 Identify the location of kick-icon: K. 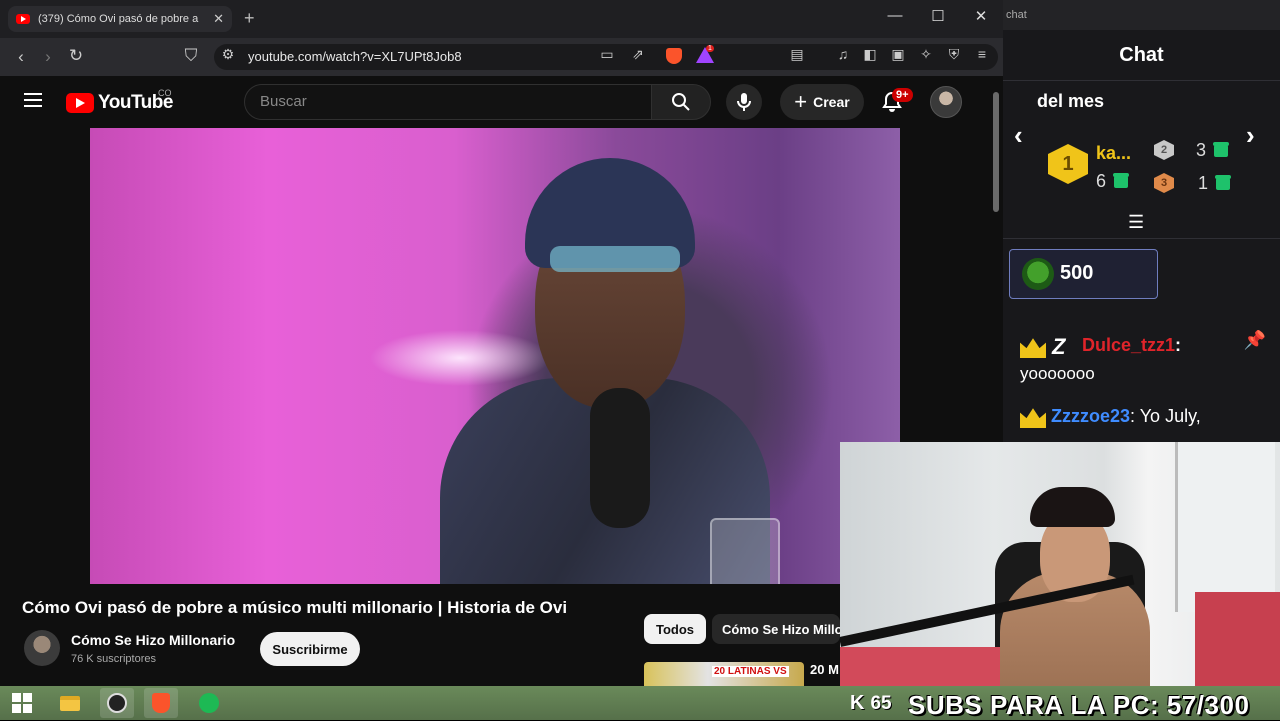
(857, 703).